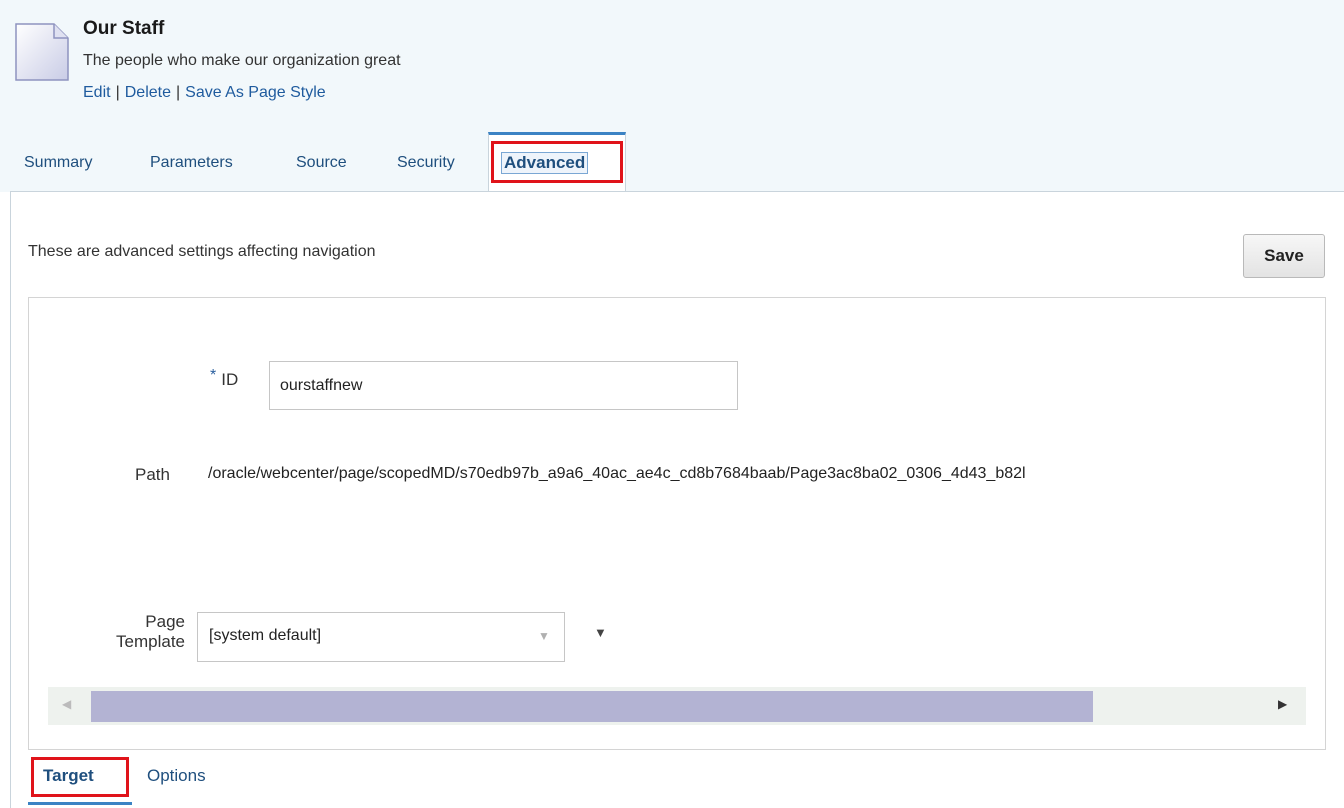 Image resolution: width=1344 pixels, height=808 pixels. I want to click on dropdown-menu-icon: ▼, so click(600, 632).